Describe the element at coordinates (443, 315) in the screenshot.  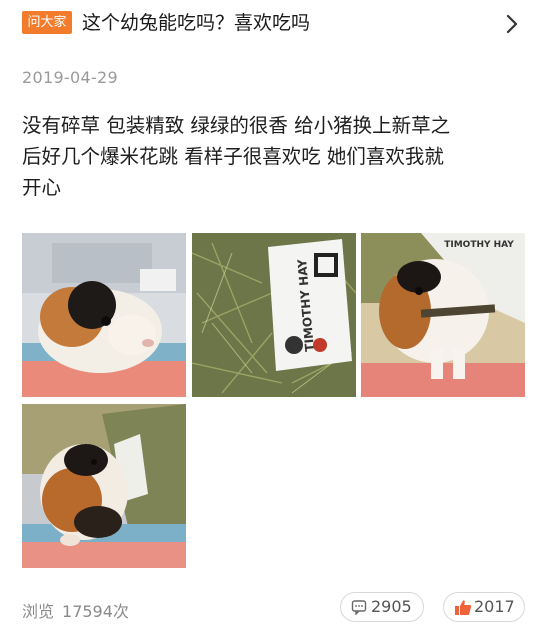
I see `guinea-pig-eating-hay-photo: TIMOTHY HAY` at that location.